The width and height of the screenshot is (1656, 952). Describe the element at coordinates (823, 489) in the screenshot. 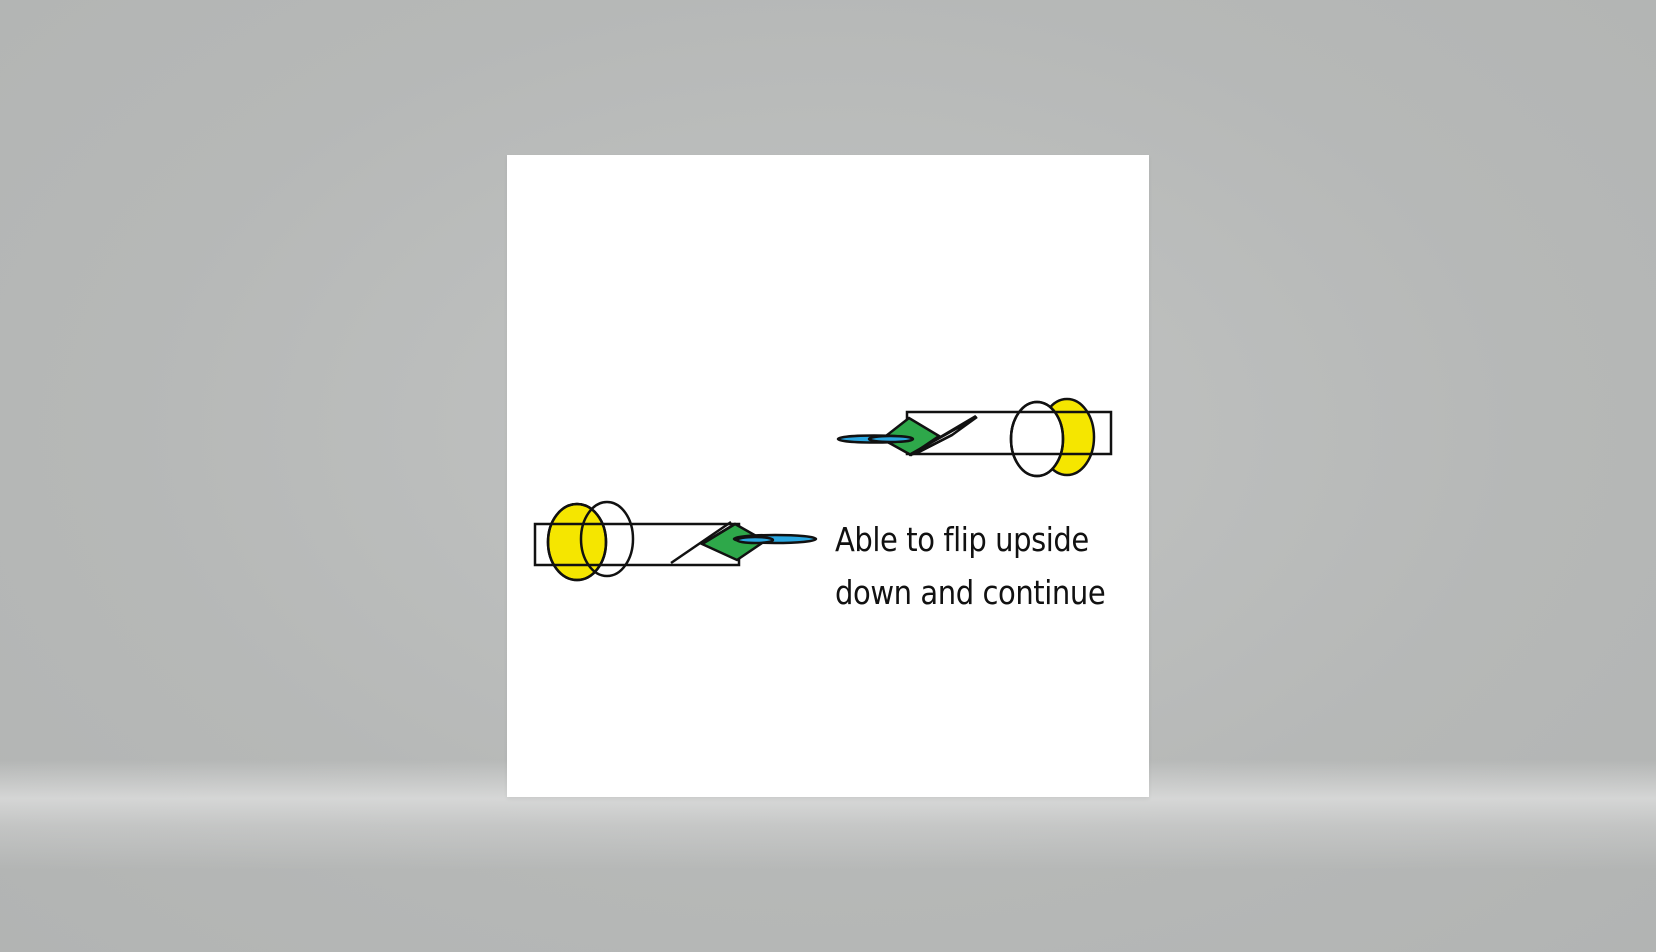

I see `diagram-canvas` at that location.